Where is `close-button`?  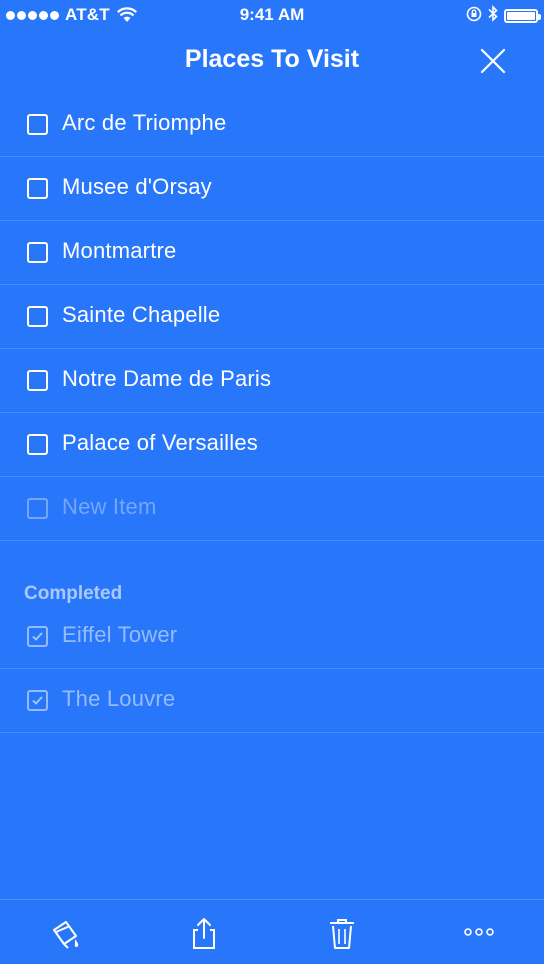
close-button is located at coordinates (493, 61).